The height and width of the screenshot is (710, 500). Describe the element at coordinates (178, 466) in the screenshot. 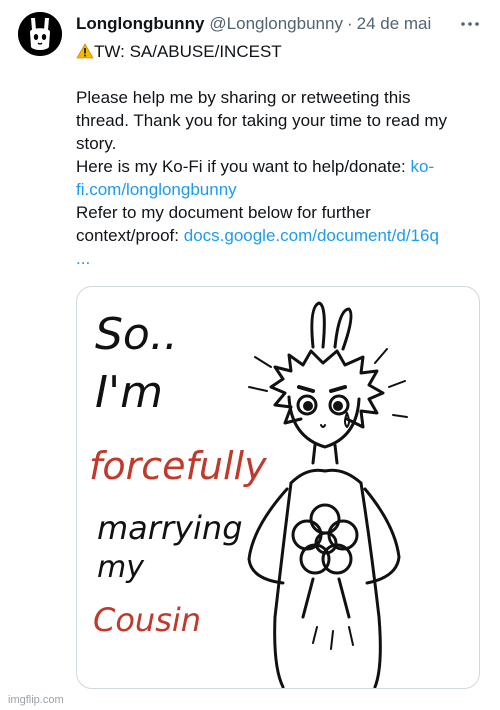

I see `comic-text-3: forcefully` at that location.